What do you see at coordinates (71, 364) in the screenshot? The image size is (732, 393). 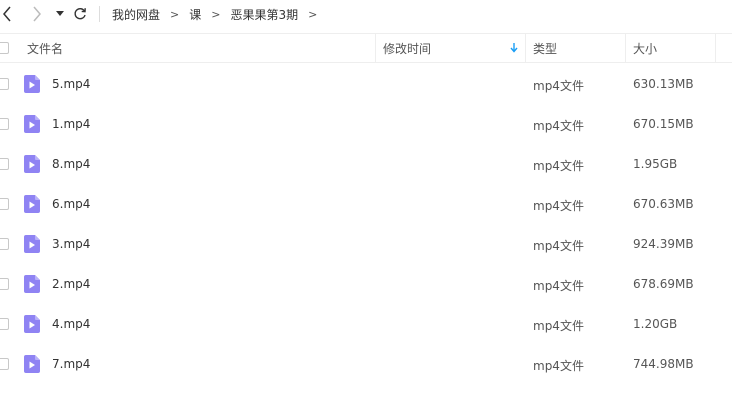 I see `file-name: 7.mp4` at bounding box center [71, 364].